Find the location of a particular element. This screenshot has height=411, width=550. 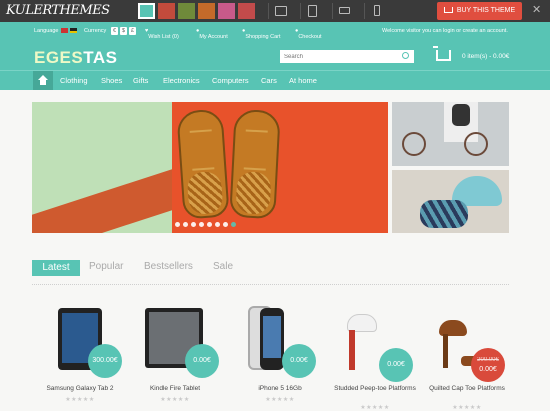

language-label: Language is located at coordinates (46, 31).